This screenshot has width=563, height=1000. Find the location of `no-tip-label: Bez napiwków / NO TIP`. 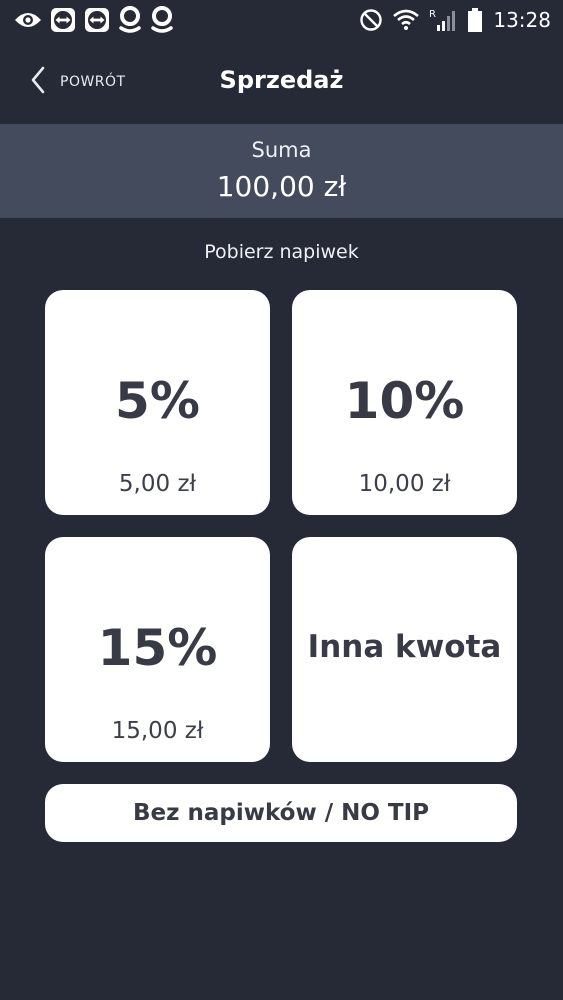

no-tip-label: Bez napiwków / NO TIP is located at coordinates (281, 813).